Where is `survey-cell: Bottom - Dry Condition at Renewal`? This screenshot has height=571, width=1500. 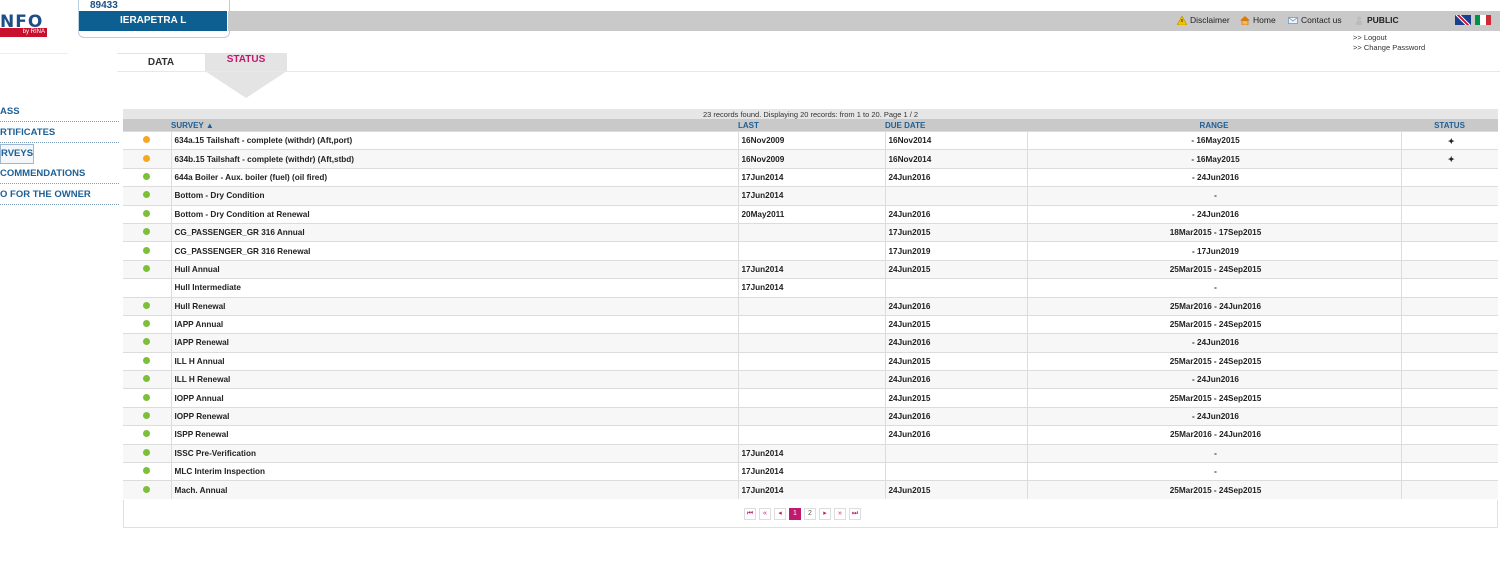 survey-cell: Bottom - Dry Condition at Renewal is located at coordinates (454, 214).